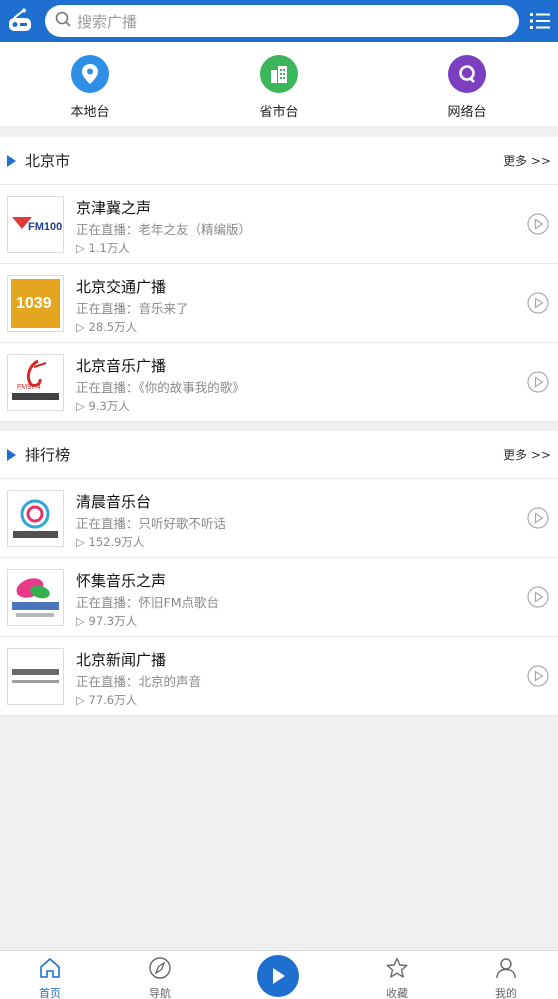 The height and width of the screenshot is (999, 558). I want to click on svg-text: 1039, so click(34, 303).